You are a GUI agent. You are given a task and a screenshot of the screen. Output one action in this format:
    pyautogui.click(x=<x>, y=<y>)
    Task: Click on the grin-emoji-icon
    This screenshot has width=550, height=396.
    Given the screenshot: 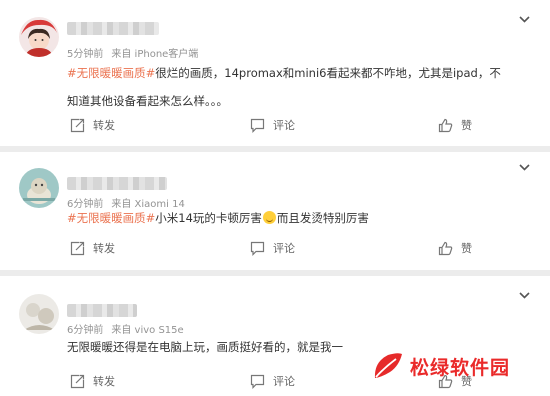 What is the action you would take?
    pyautogui.click(x=269, y=217)
    